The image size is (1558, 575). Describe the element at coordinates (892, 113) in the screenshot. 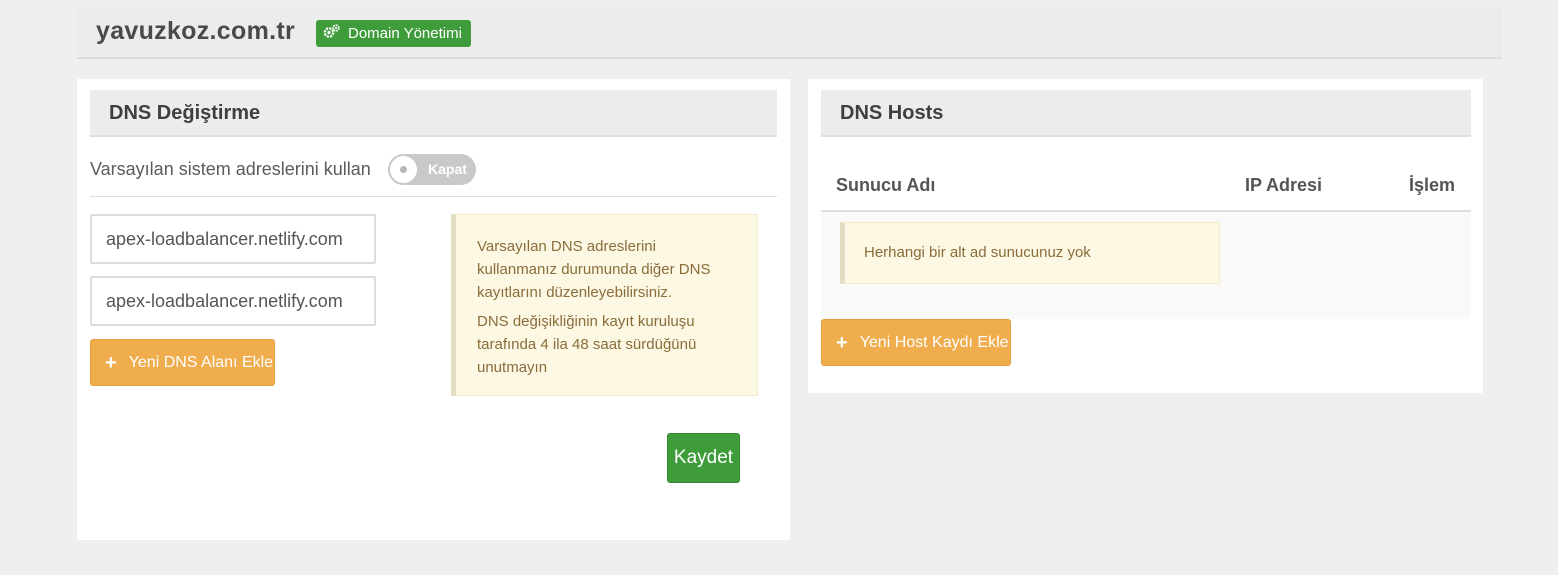

I see `dns-hosts-title: DNS Hosts` at that location.